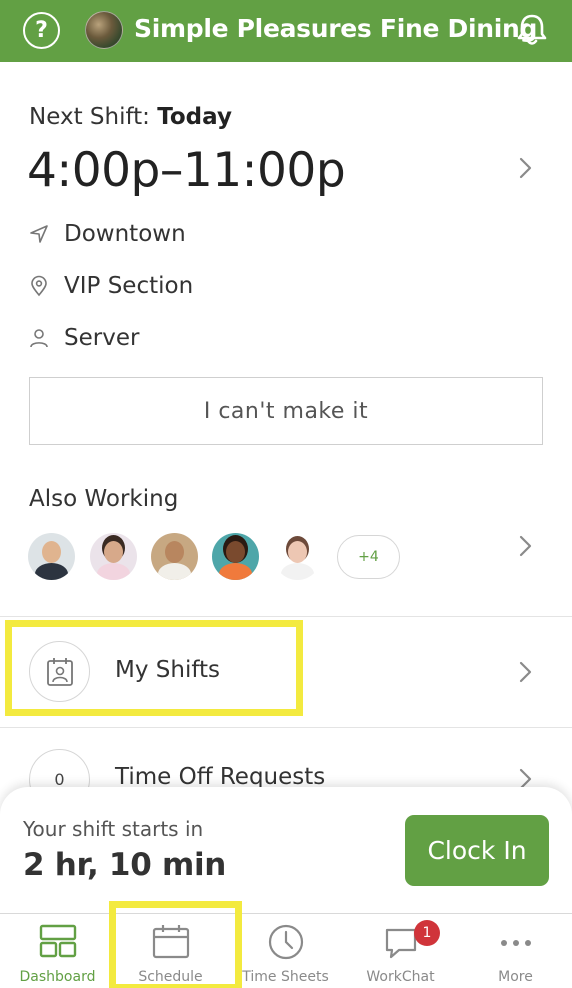 This screenshot has width=572, height=988. I want to click on tab-schedule-label: Schedule, so click(170, 977).